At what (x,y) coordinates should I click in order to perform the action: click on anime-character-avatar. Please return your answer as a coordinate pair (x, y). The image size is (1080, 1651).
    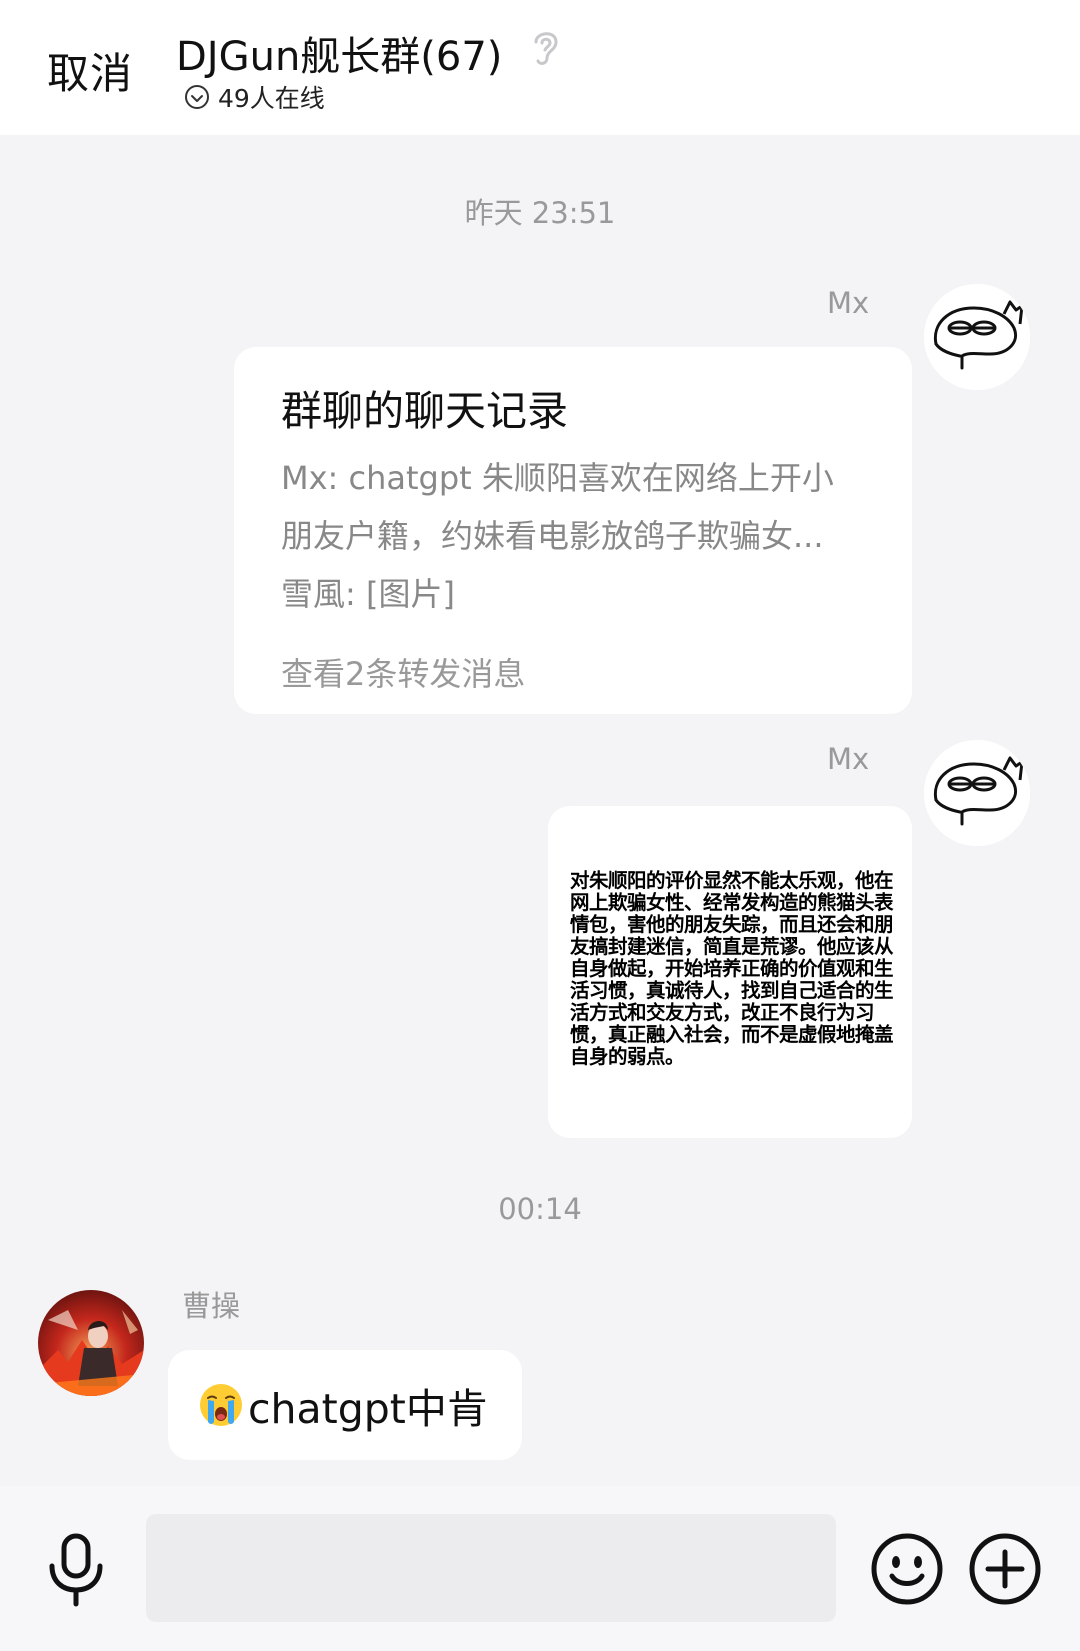
    Looking at the image, I should click on (91, 1343).